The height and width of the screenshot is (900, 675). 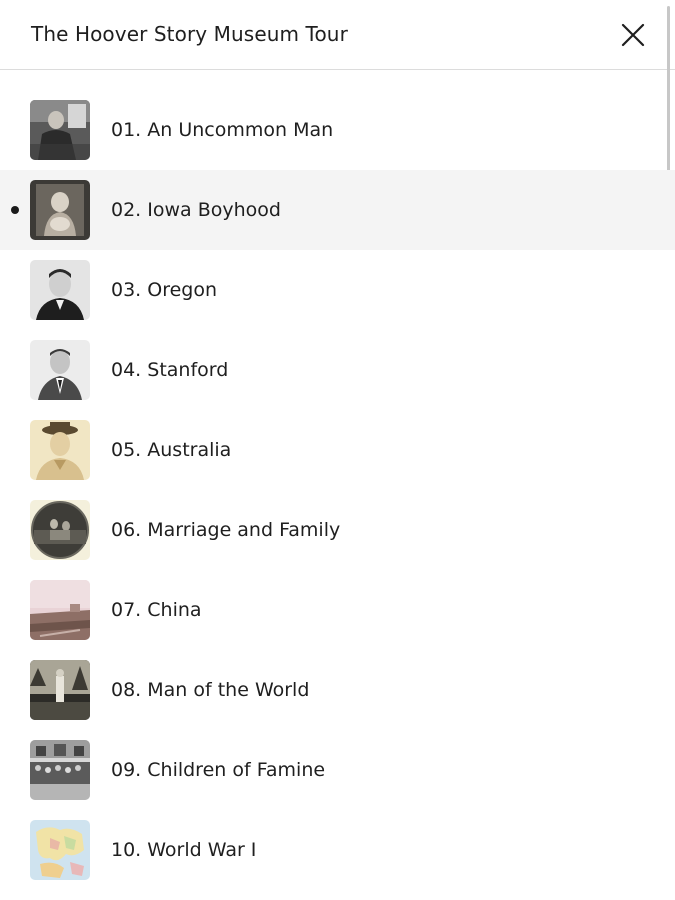 I want to click on stop-label: 02. Iowa Boyhood, so click(x=196, y=210).